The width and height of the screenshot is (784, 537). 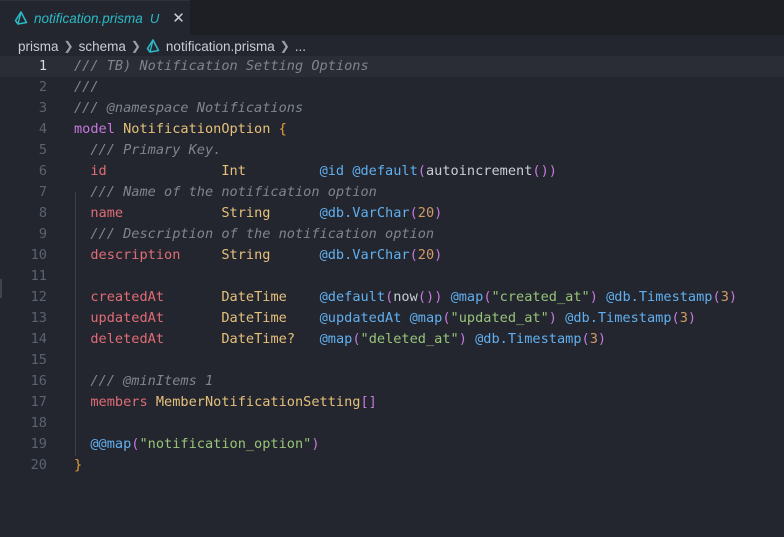 What do you see at coordinates (178, 18) in the screenshot?
I see `close-icon: ✕` at bounding box center [178, 18].